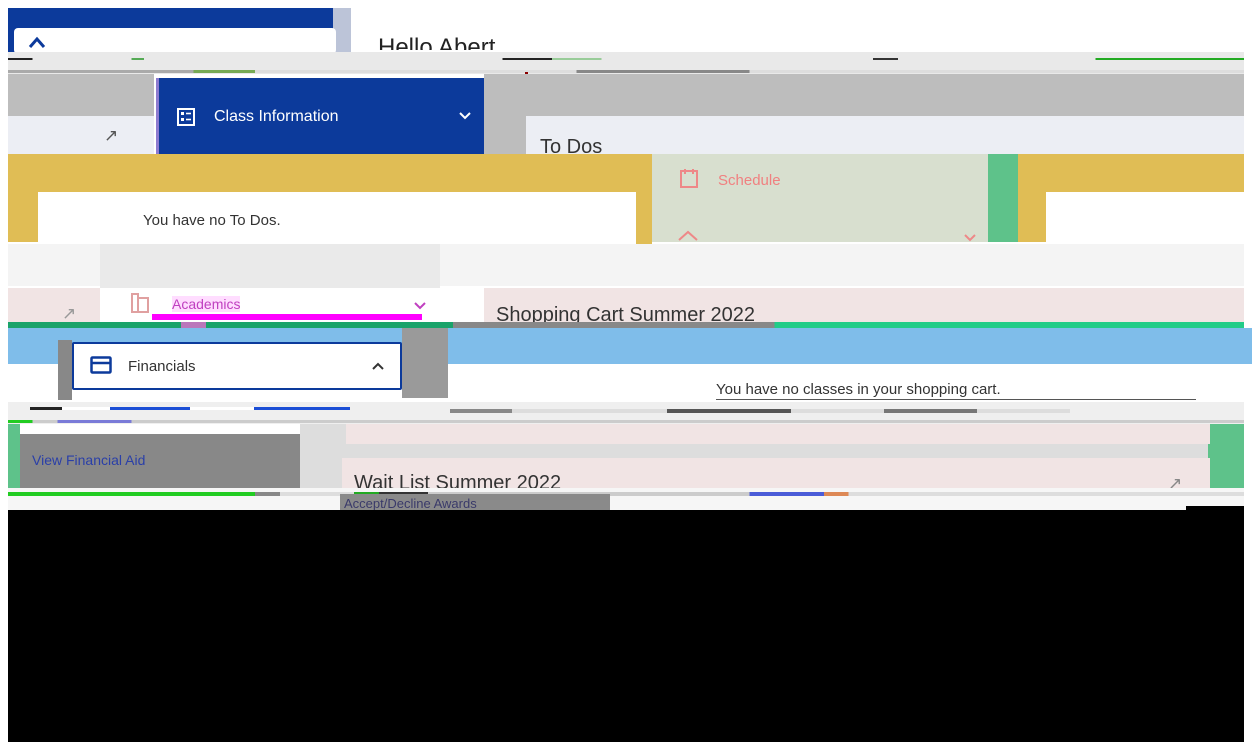 Image resolution: width=1252 pixels, height=742 pixels. Describe the element at coordinates (410, 503) in the screenshot. I see `nav-label-accept-decline-awards: Accept/Decline Awards` at that location.